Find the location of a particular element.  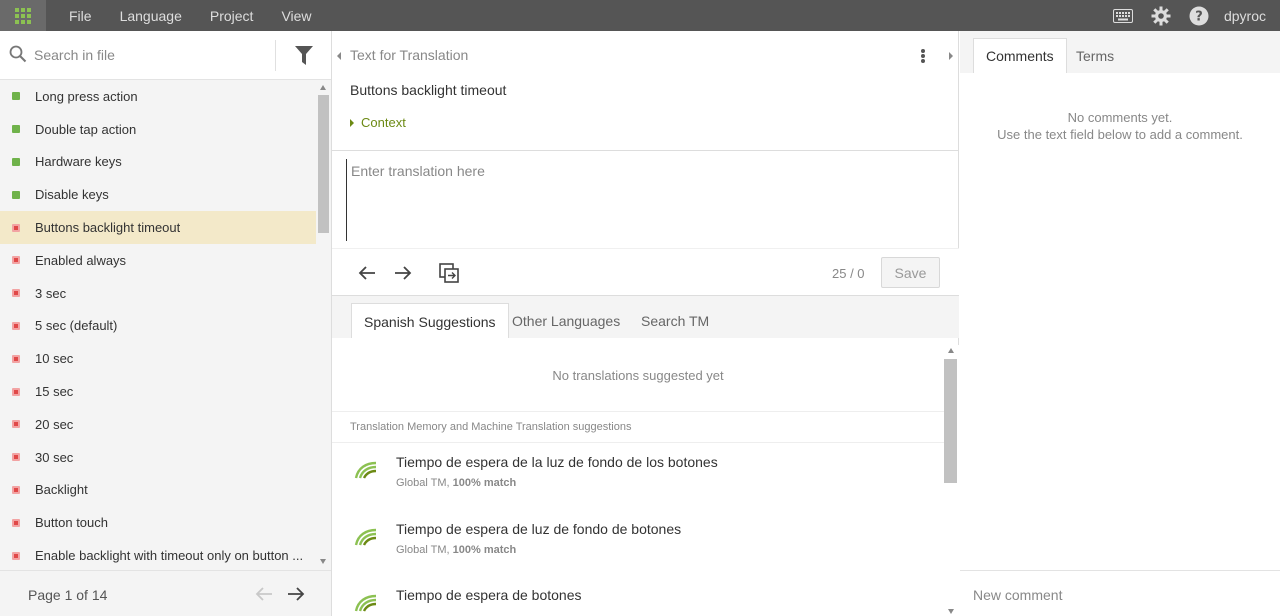

string-list-item: 20 sec is located at coordinates (158, 424).